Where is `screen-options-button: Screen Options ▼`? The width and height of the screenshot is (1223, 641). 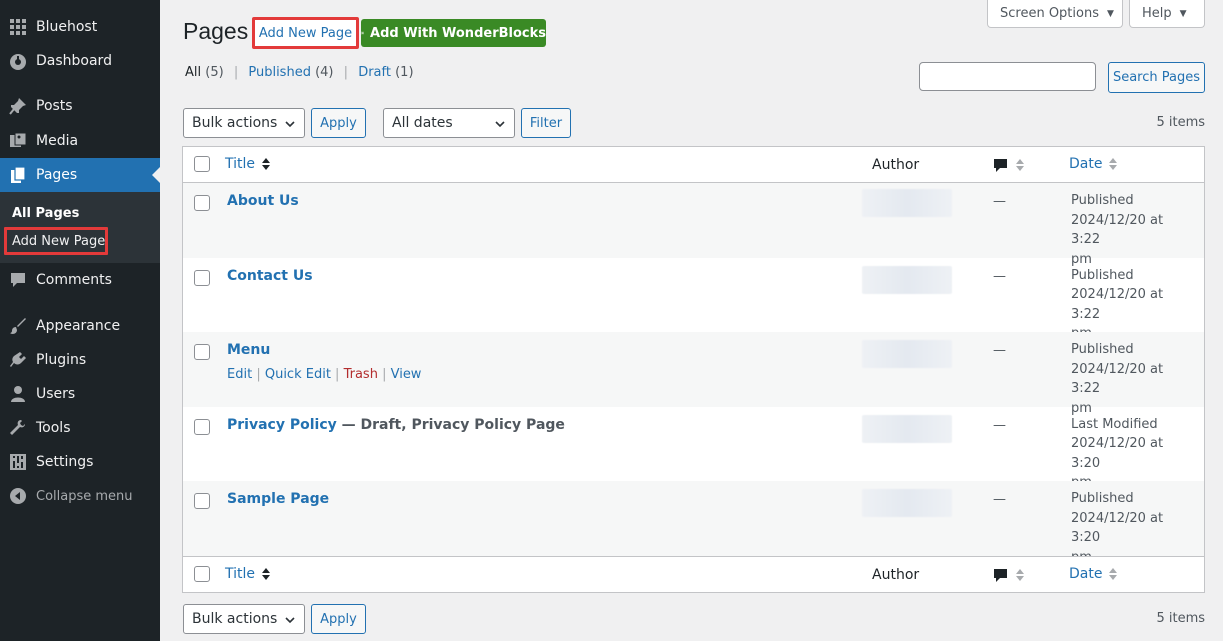 screen-options-button: Screen Options ▼ is located at coordinates (1055, 14).